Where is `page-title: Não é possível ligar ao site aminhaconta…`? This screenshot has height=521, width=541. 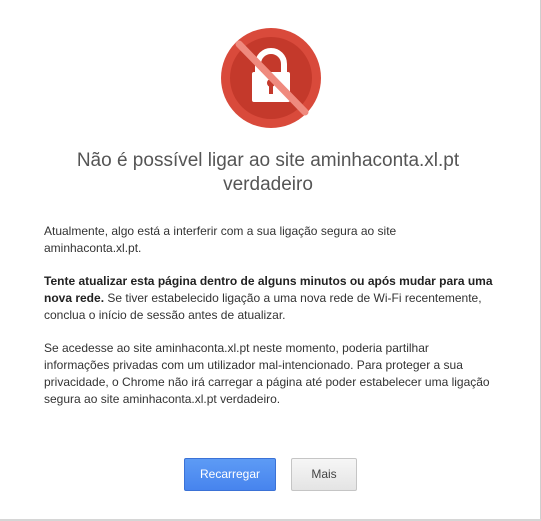
page-title: Não é possível ligar ao site aminhaconta… is located at coordinates (268, 173).